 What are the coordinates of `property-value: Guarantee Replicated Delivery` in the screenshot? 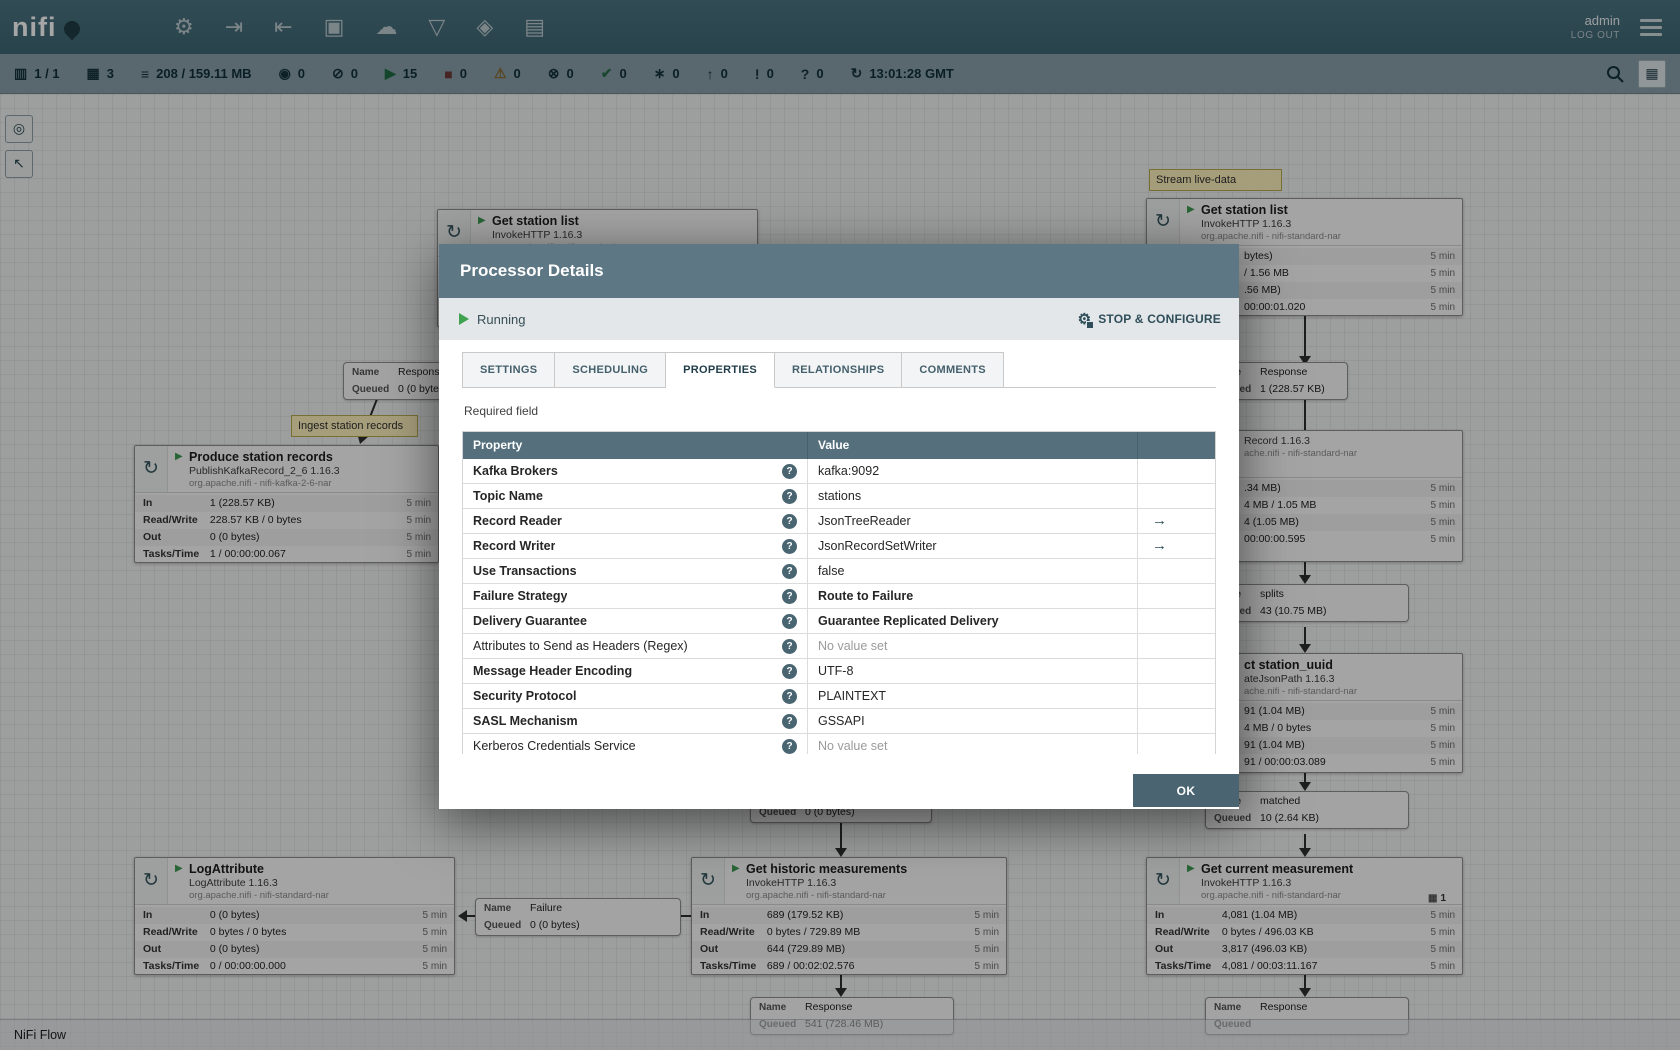 It's located at (908, 621).